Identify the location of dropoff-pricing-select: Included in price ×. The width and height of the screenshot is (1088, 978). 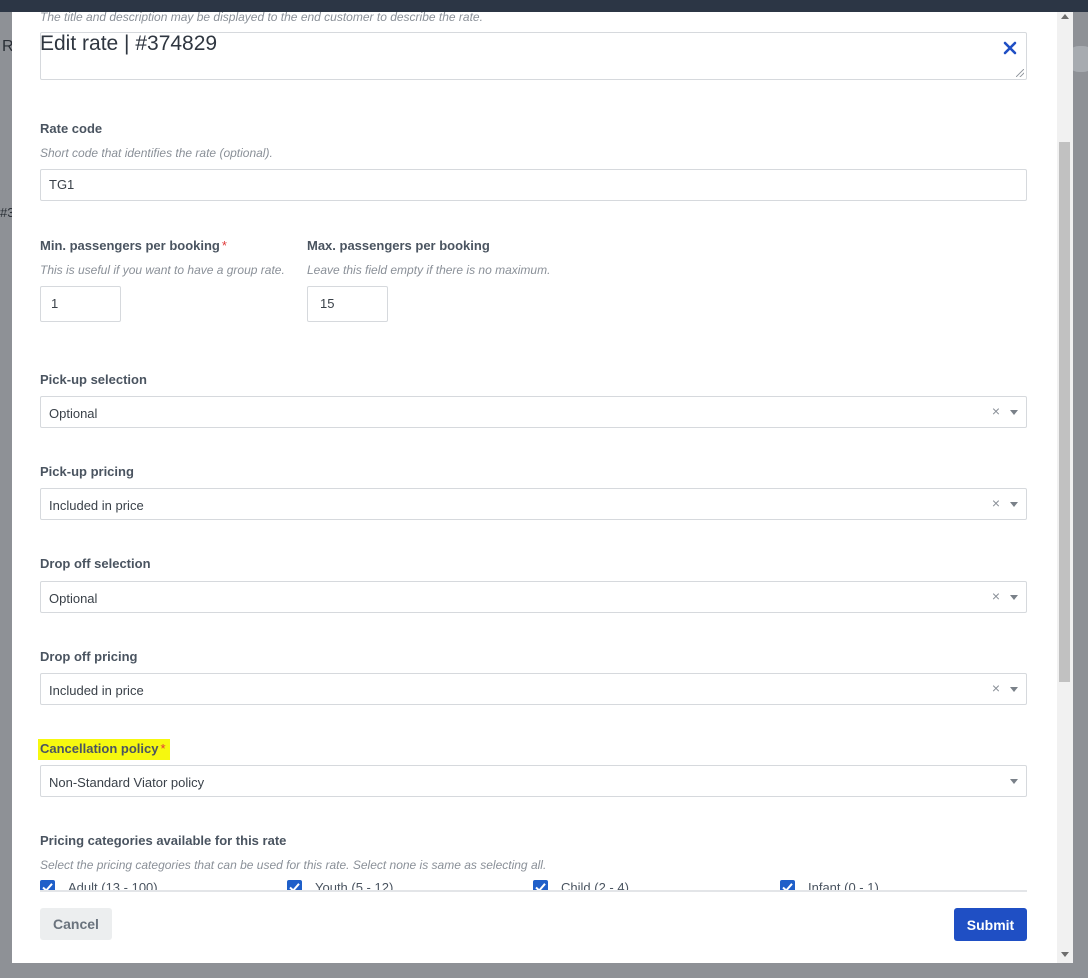
(533, 689).